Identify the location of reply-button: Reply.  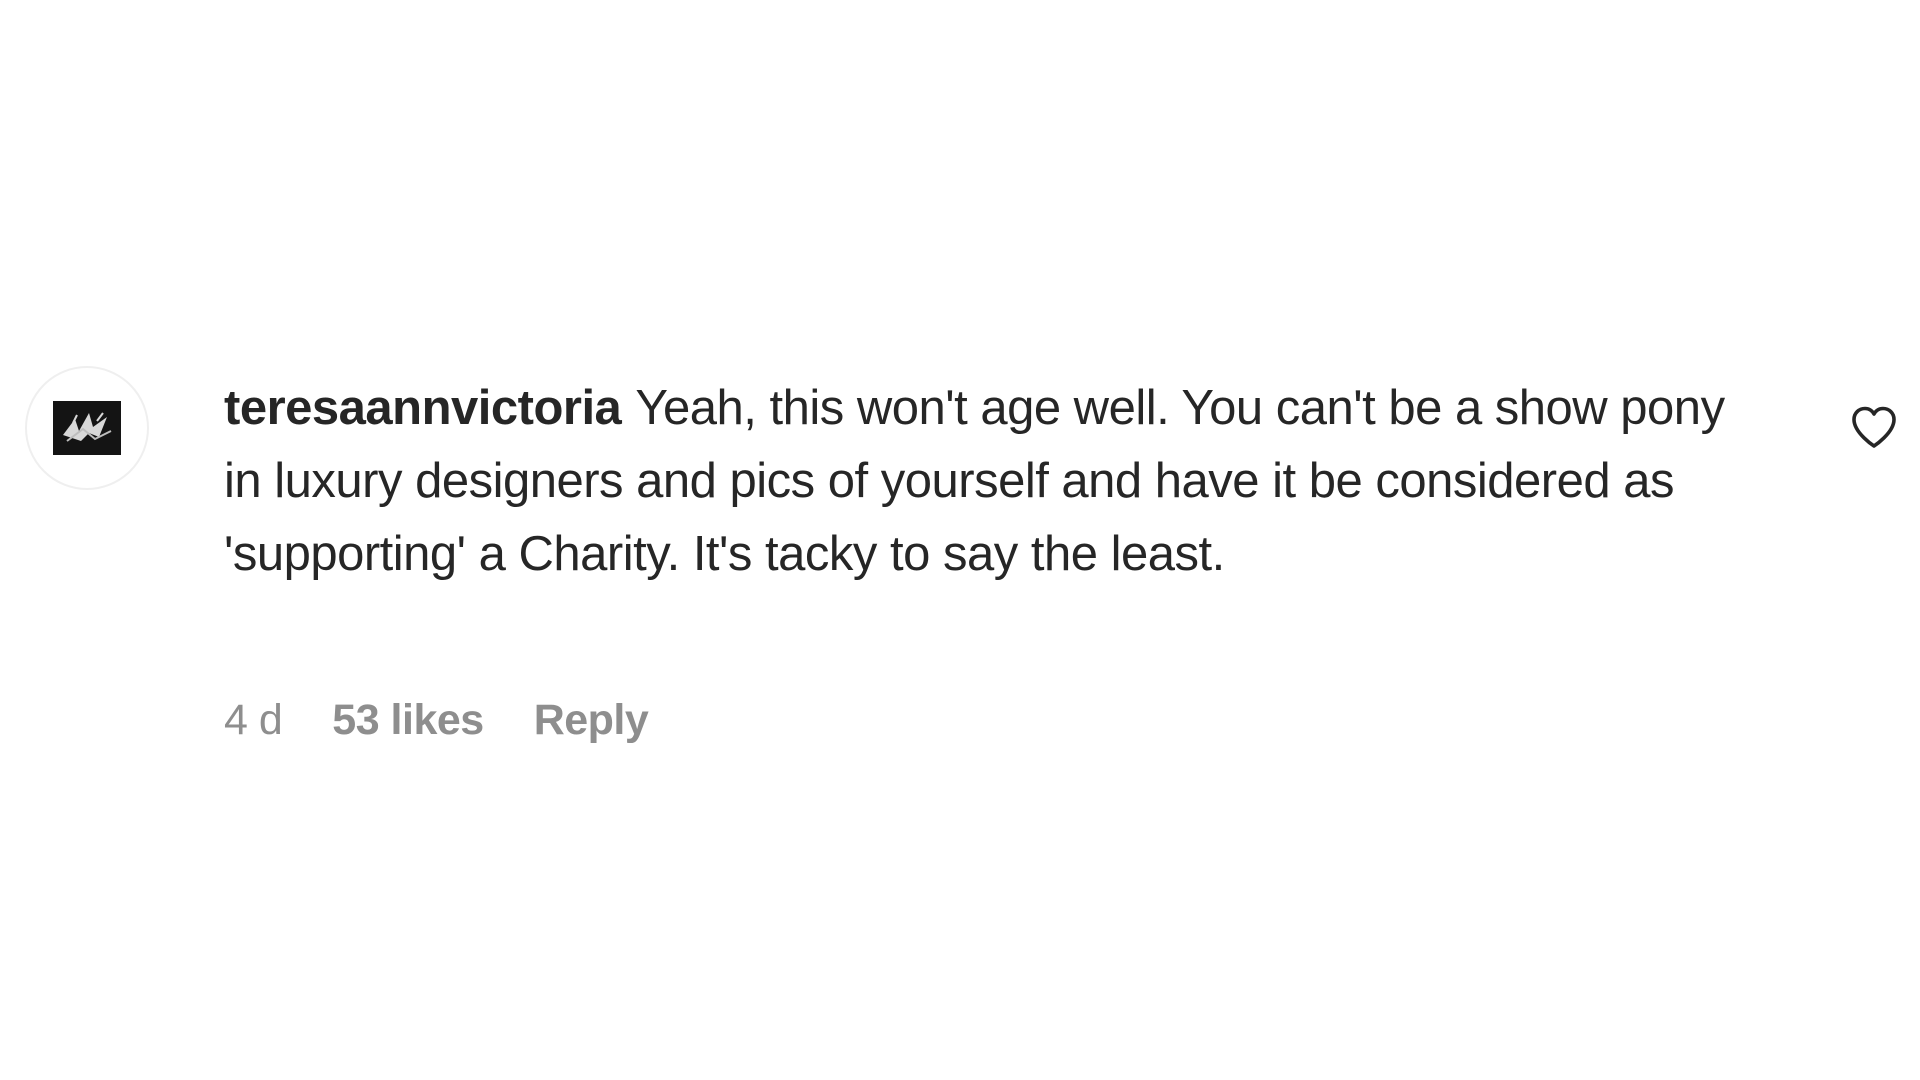
(591, 720).